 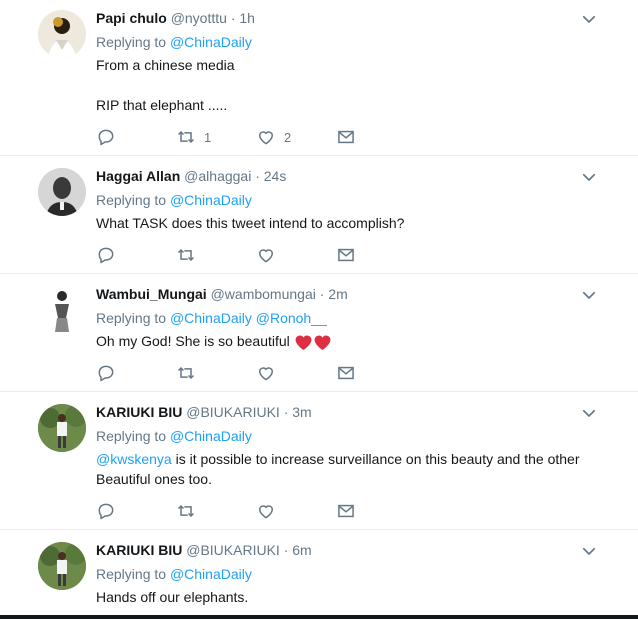 I want to click on replying-to: Replying to @ChinaDaily @Ronoh__, so click(x=211, y=318).